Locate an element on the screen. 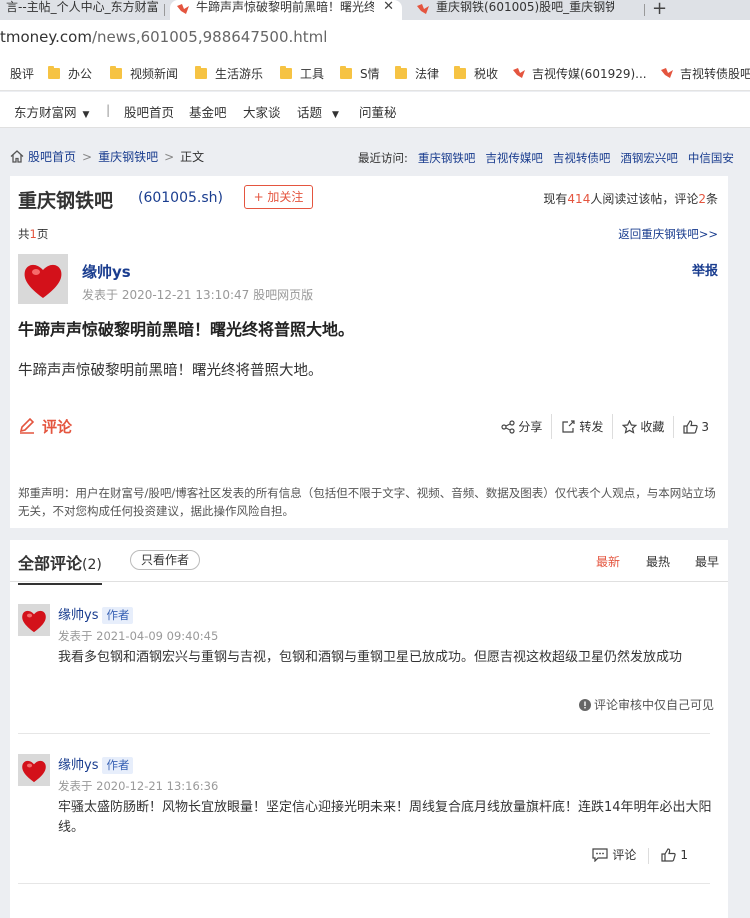 This screenshot has height=918, width=750. recent-link: 吉视转债吧 is located at coordinates (582, 158).